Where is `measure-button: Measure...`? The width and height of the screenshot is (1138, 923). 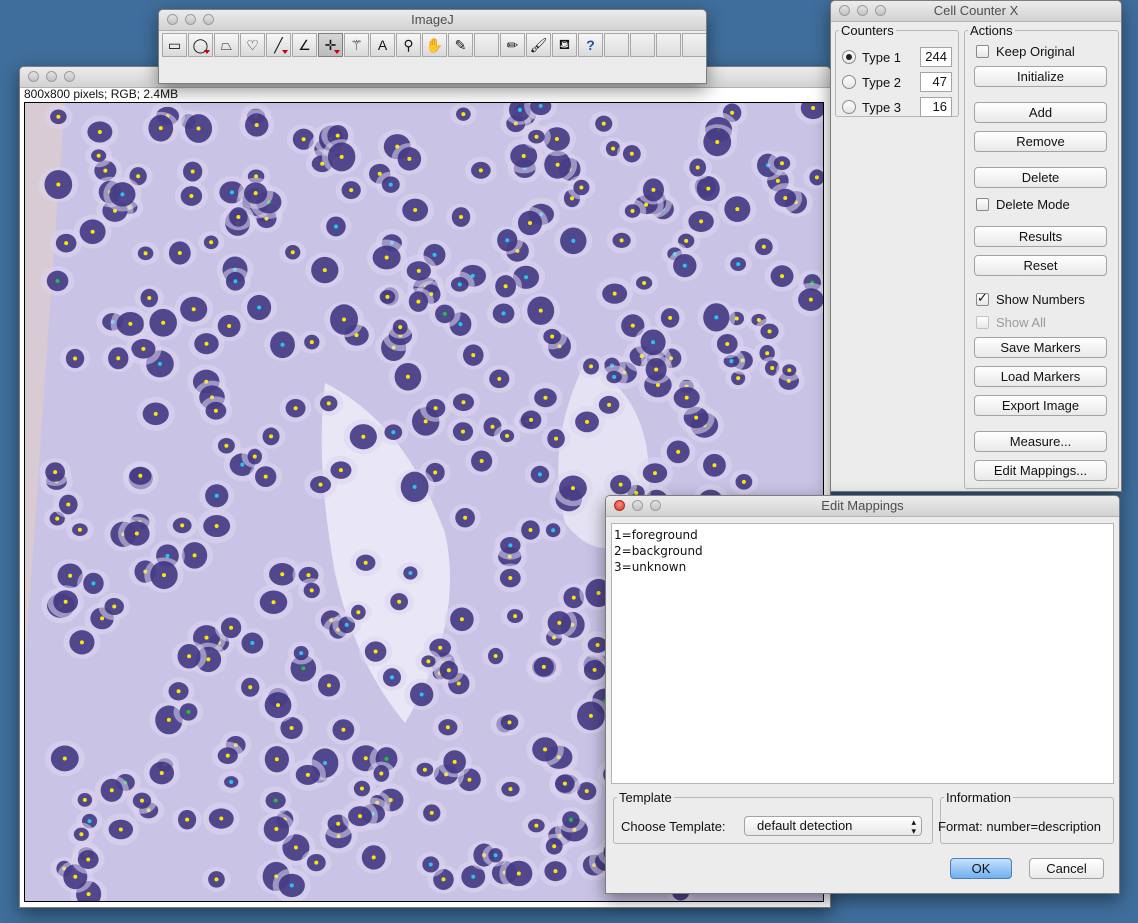 measure-button: Measure... is located at coordinates (1040, 441).